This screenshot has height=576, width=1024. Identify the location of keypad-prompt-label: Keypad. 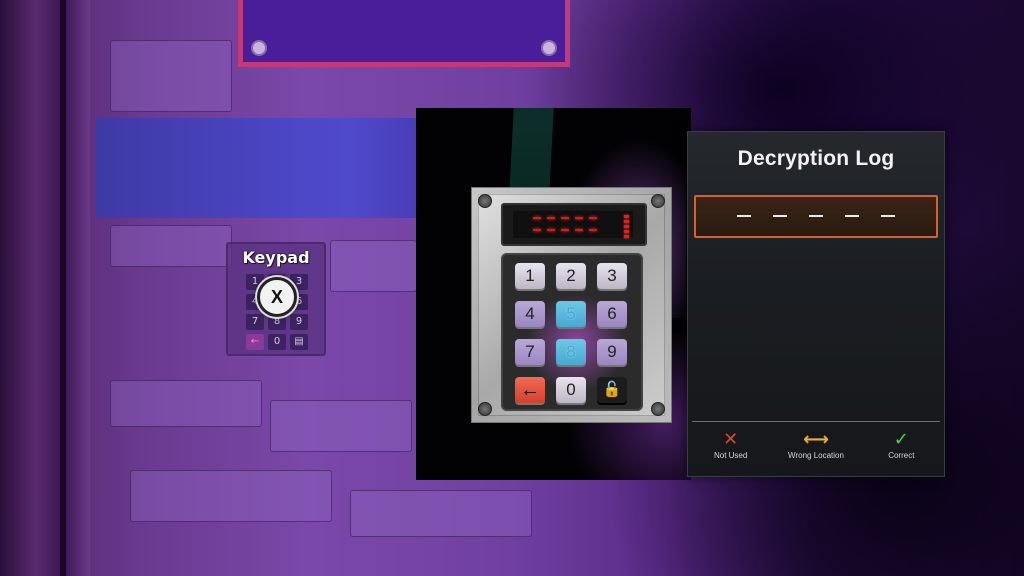
(276, 257).